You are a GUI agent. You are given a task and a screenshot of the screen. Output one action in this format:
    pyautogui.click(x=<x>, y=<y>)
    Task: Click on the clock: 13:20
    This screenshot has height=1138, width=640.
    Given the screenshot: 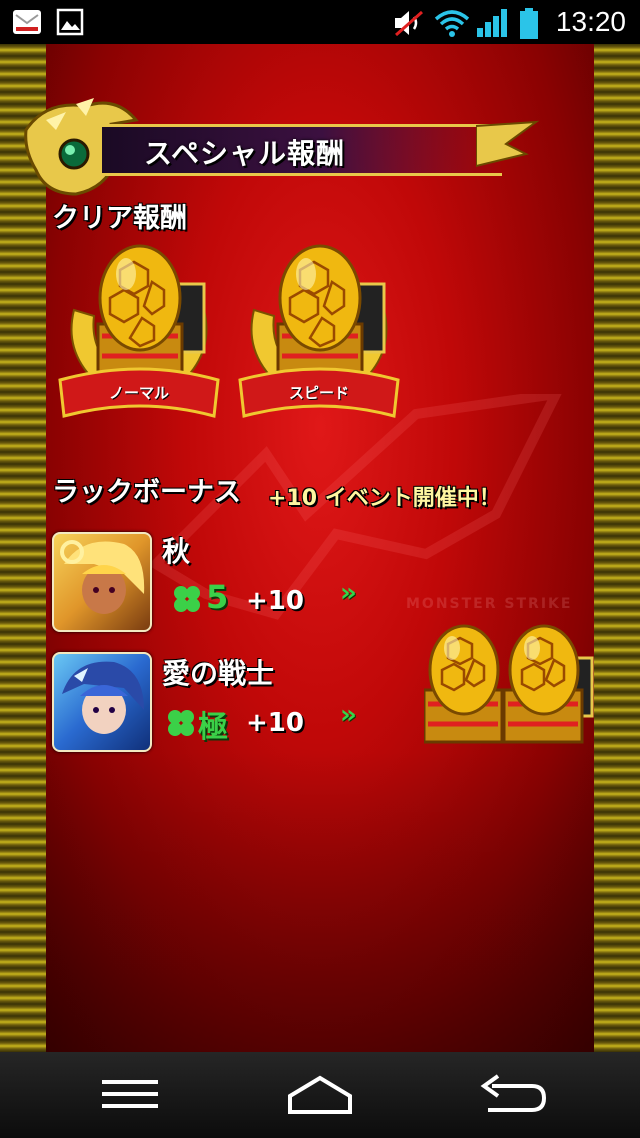 What is the action you would take?
    pyautogui.click(x=590, y=21)
    